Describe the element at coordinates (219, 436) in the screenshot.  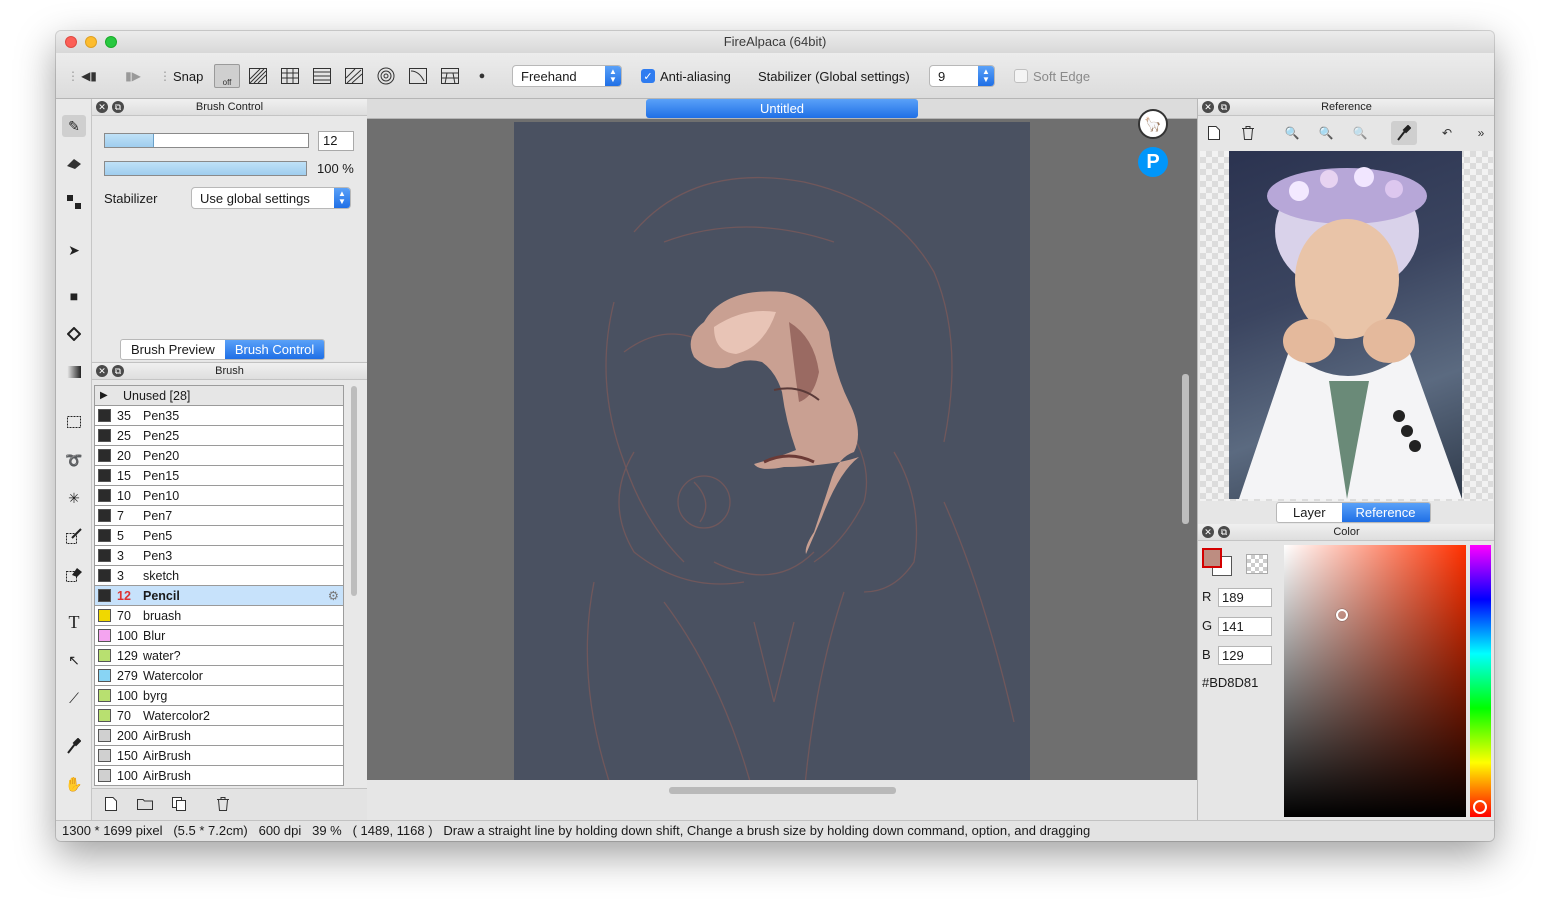
I see `brush-row: 25 Pen25` at that location.